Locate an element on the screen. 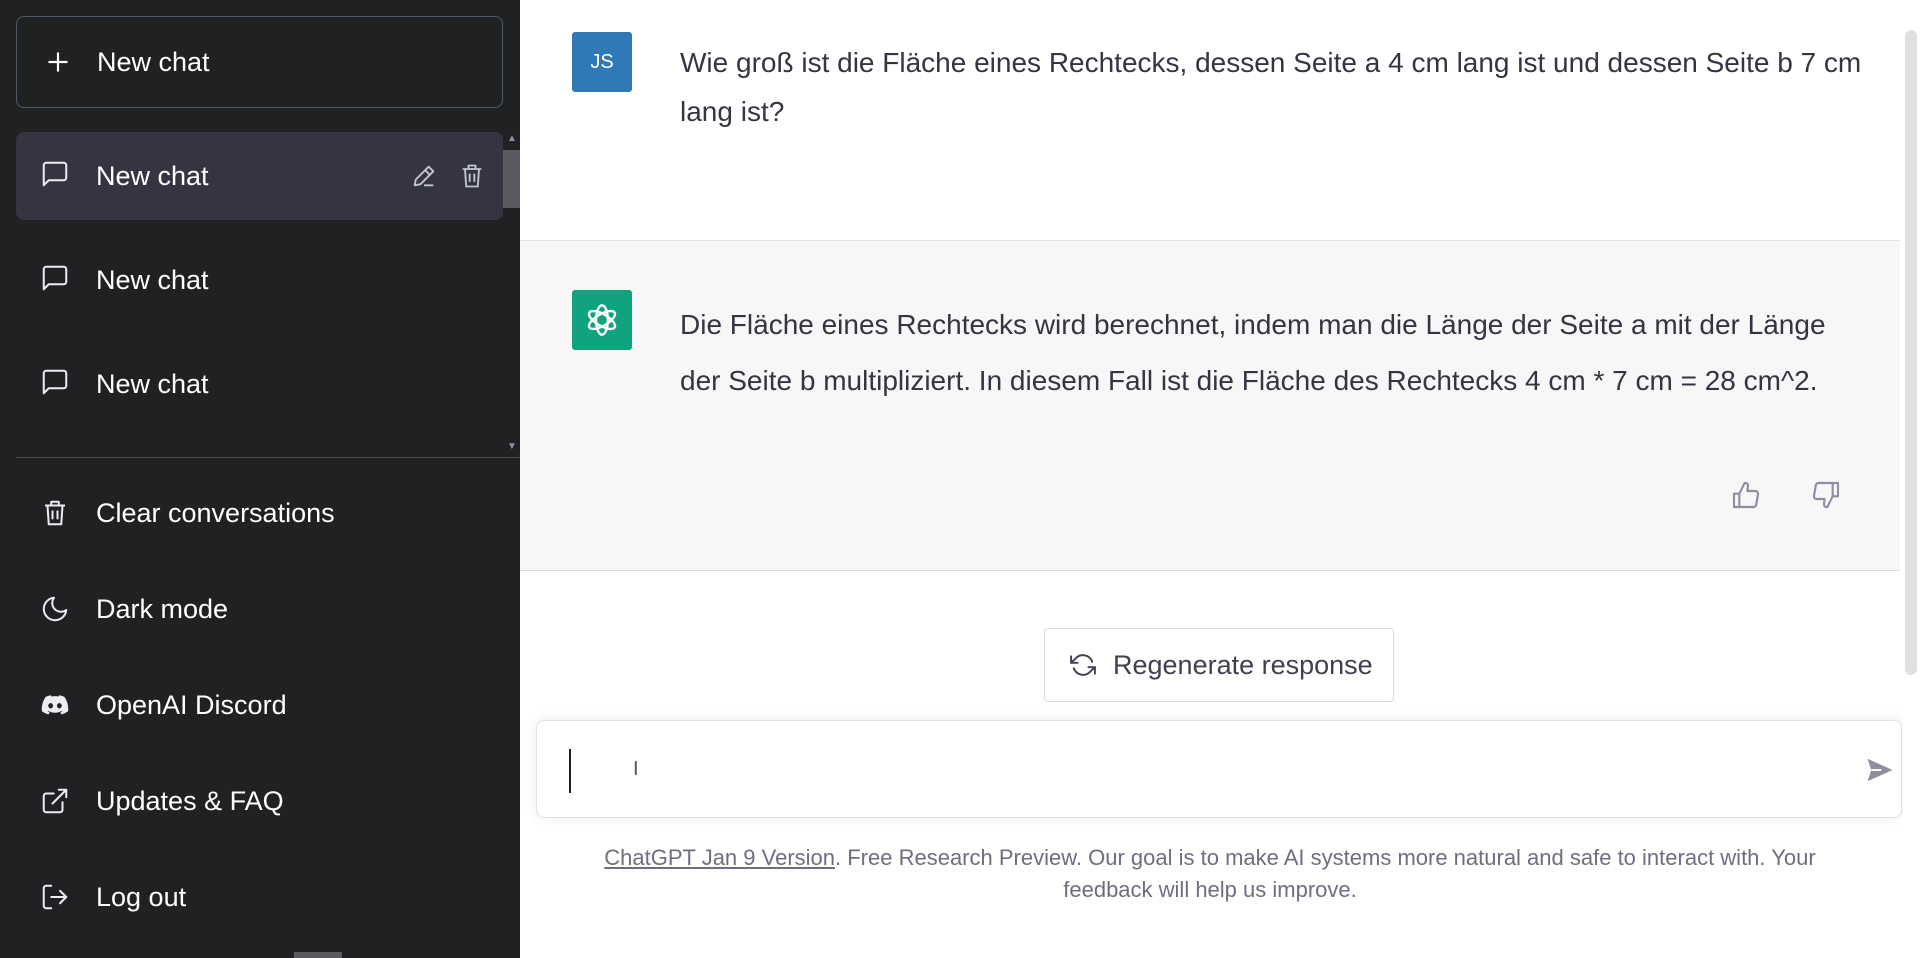 Image resolution: width=1920 pixels, height=958 pixels. log-out-label: Log out is located at coordinates (141, 896).